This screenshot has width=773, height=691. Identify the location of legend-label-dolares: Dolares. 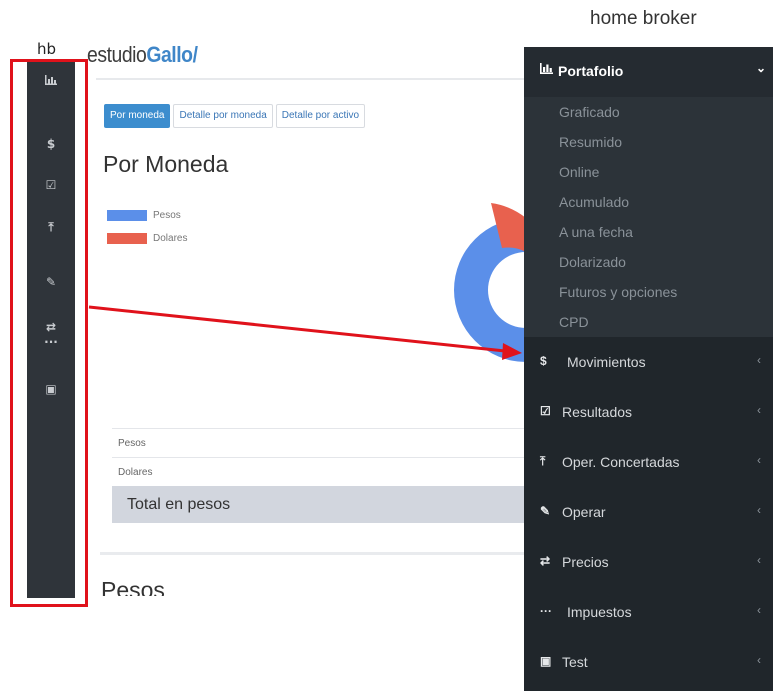
(170, 238).